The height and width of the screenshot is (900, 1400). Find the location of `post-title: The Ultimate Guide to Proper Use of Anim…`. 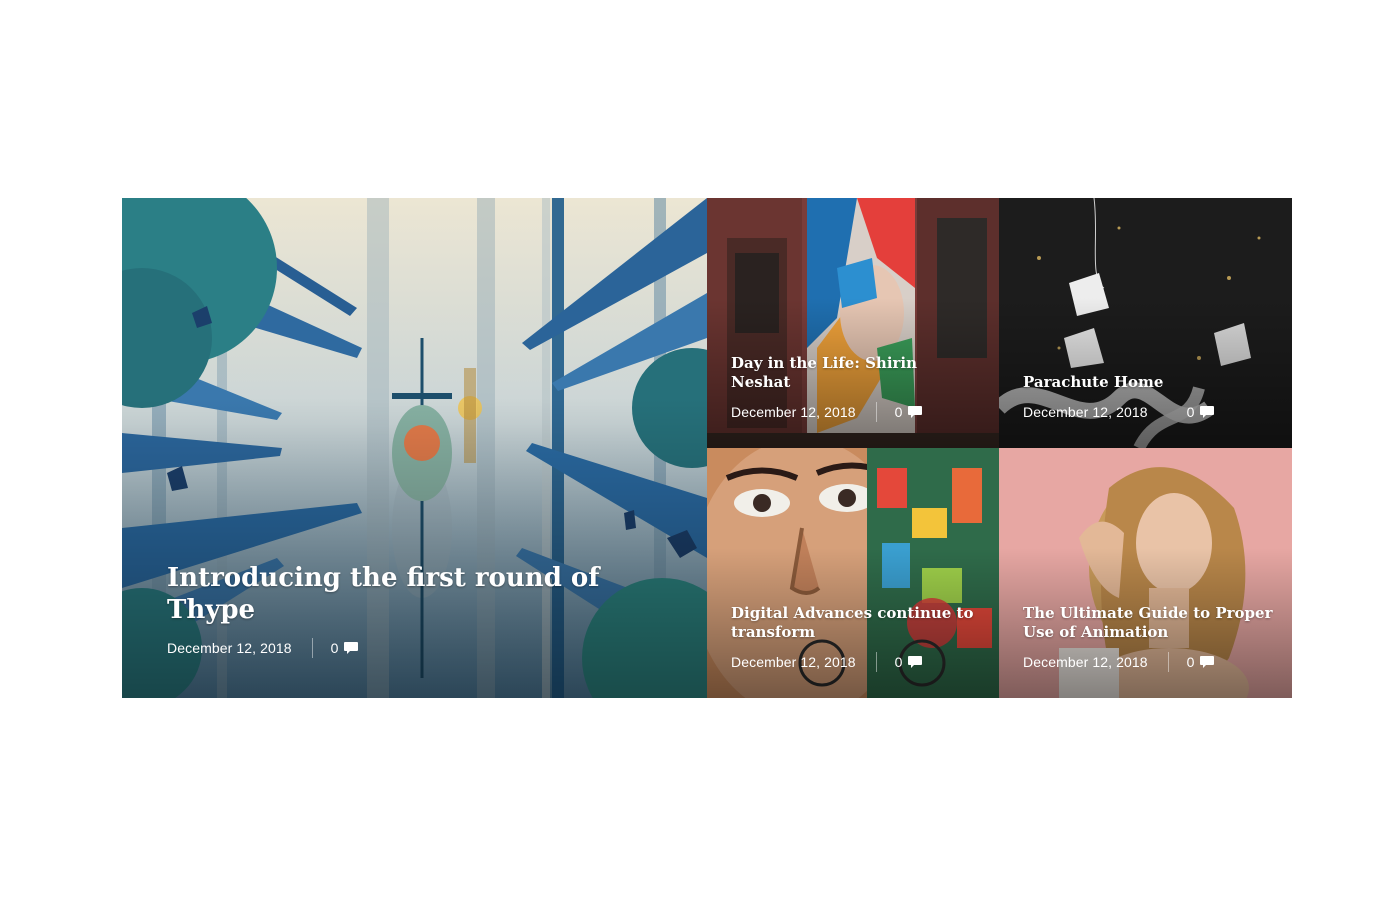

post-title: The Ultimate Guide to Proper Use of Anim… is located at coordinates (1148, 623).